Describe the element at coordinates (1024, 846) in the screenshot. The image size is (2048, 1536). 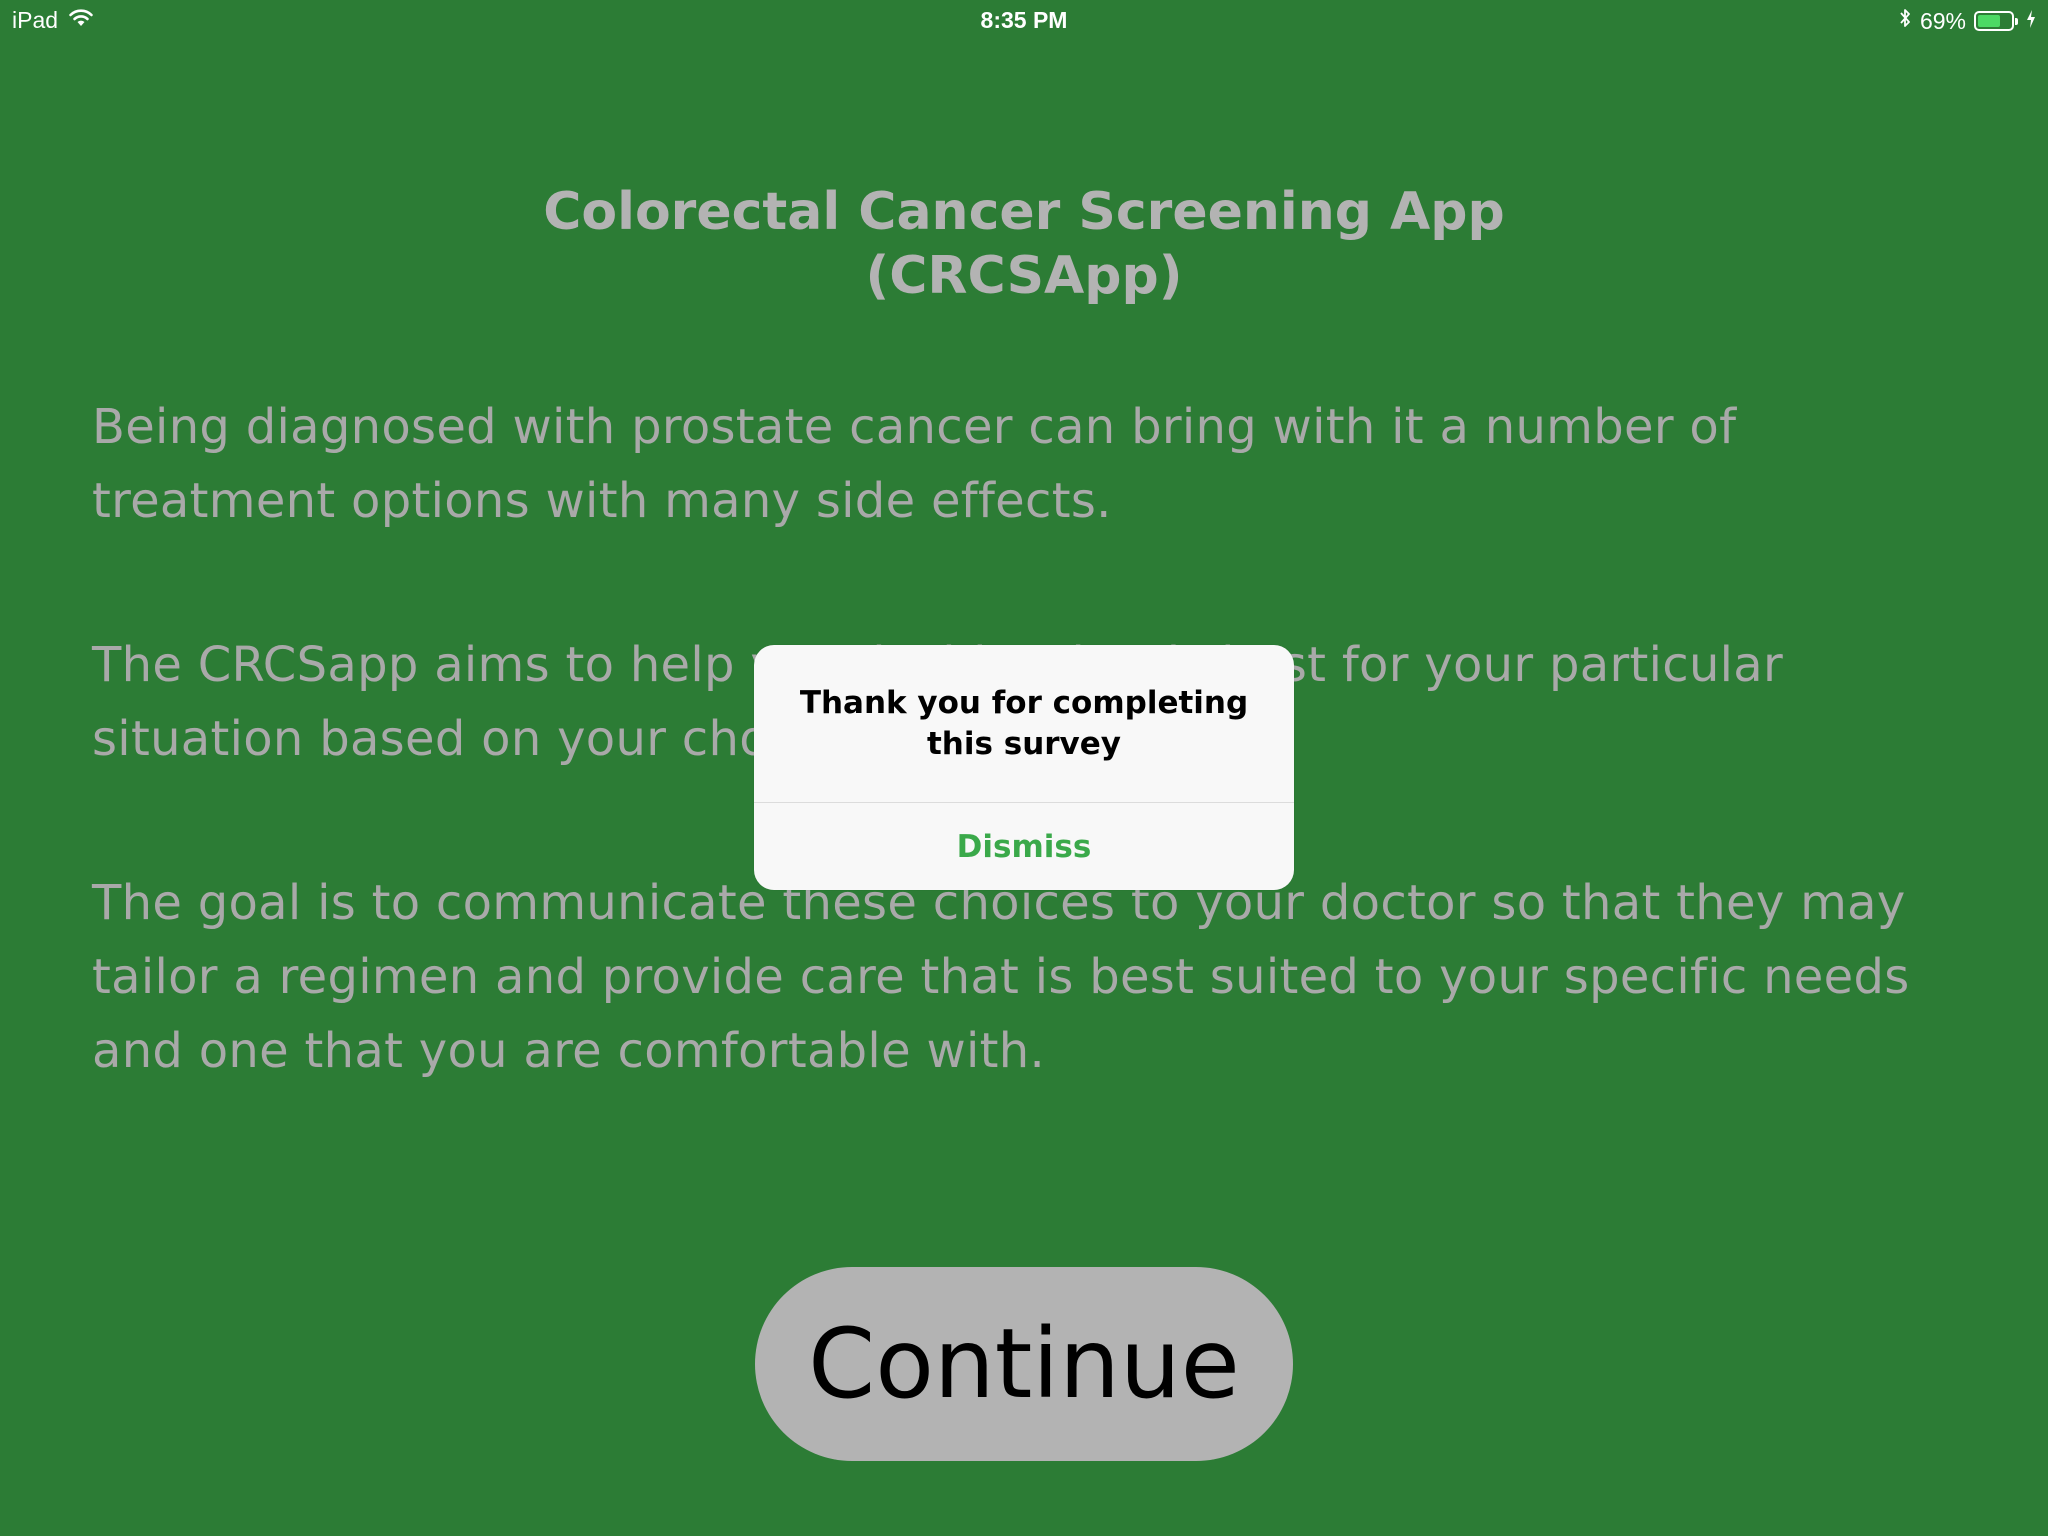
I see `dismiss-button: Dismiss` at that location.